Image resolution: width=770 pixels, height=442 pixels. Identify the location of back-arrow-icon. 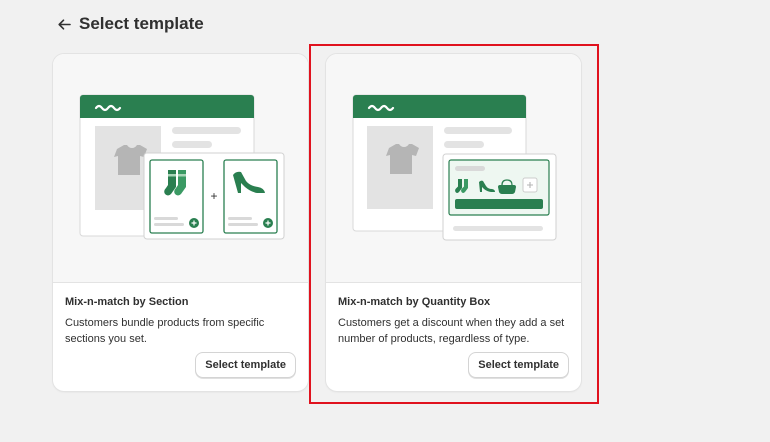
(64, 24).